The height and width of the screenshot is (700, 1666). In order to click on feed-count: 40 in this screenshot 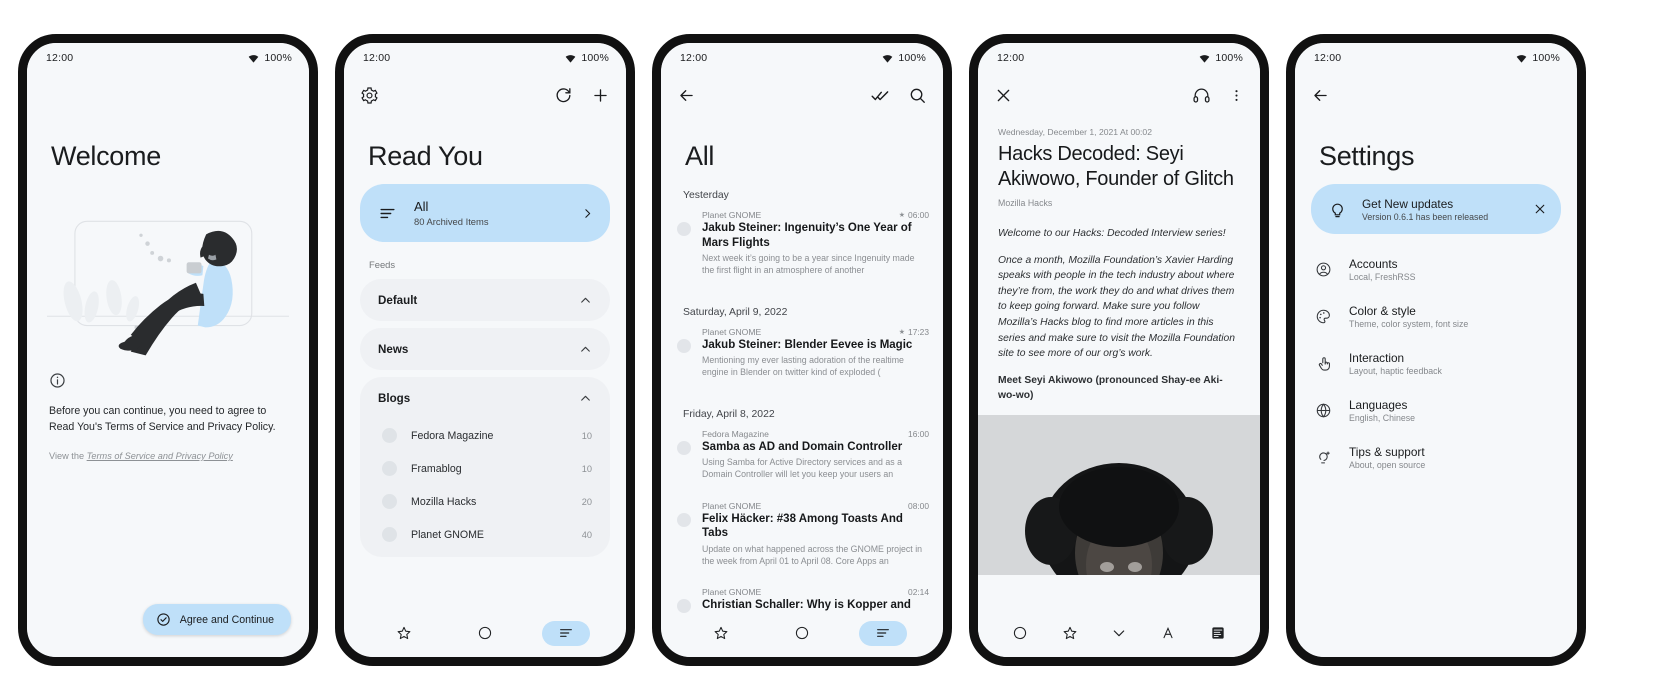, I will do `click(586, 534)`.